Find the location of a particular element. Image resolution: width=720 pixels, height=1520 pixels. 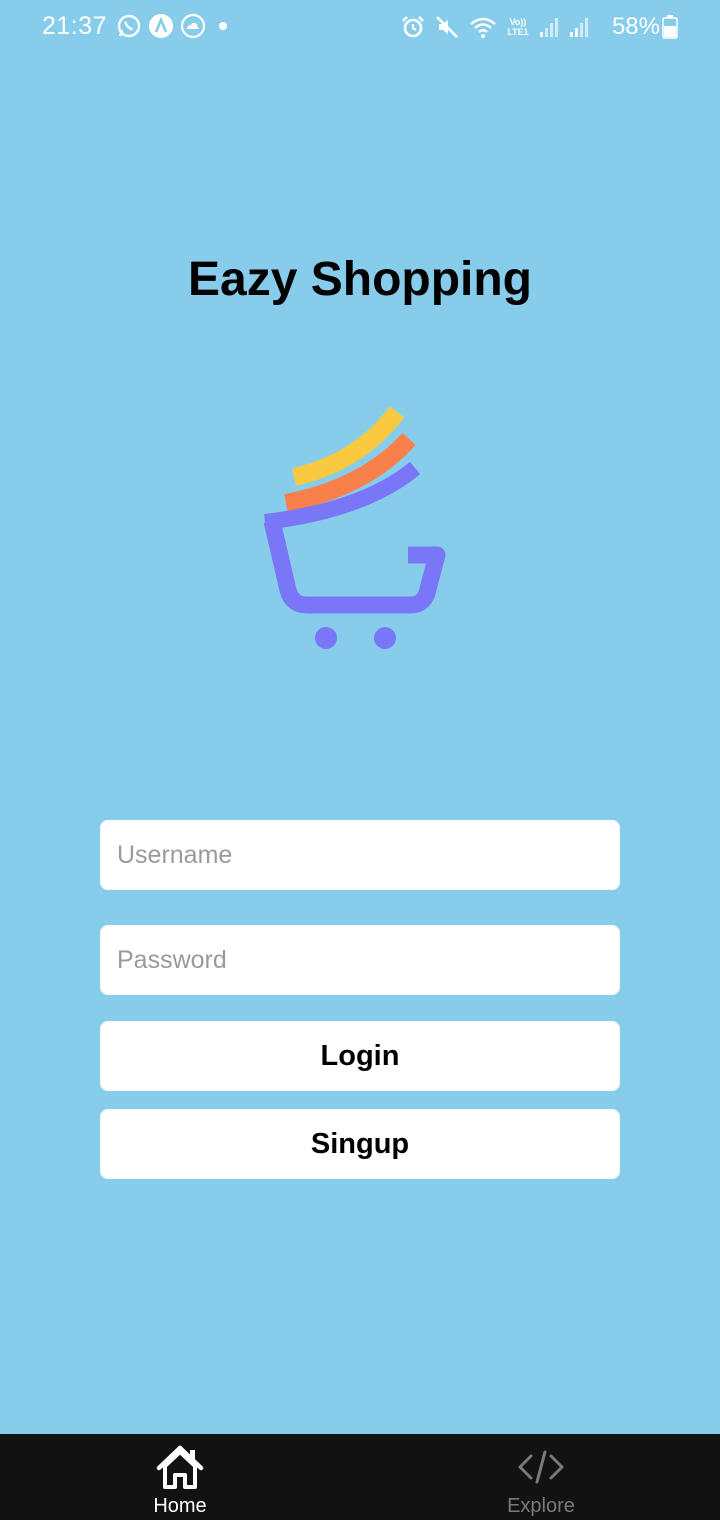

logo-cart-wheel-right is located at coordinates (385, 638).